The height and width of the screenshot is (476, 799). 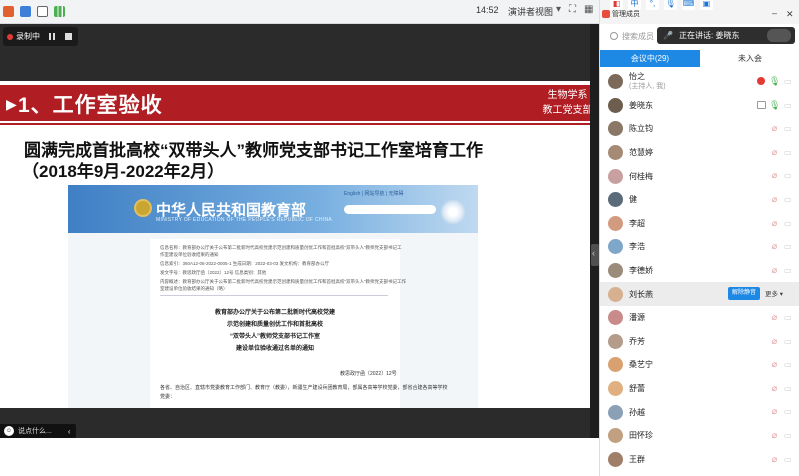 What do you see at coordinates (641, 152) in the screenshot?
I see `member-name-block: 范慧婷` at bounding box center [641, 152].